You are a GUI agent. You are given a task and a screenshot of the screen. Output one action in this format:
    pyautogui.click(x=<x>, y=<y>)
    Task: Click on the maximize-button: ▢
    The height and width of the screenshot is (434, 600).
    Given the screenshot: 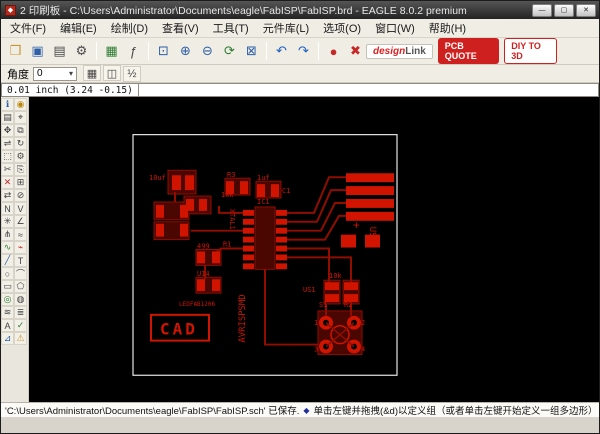 What is the action you would take?
    pyautogui.click(x=564, y=10)
    